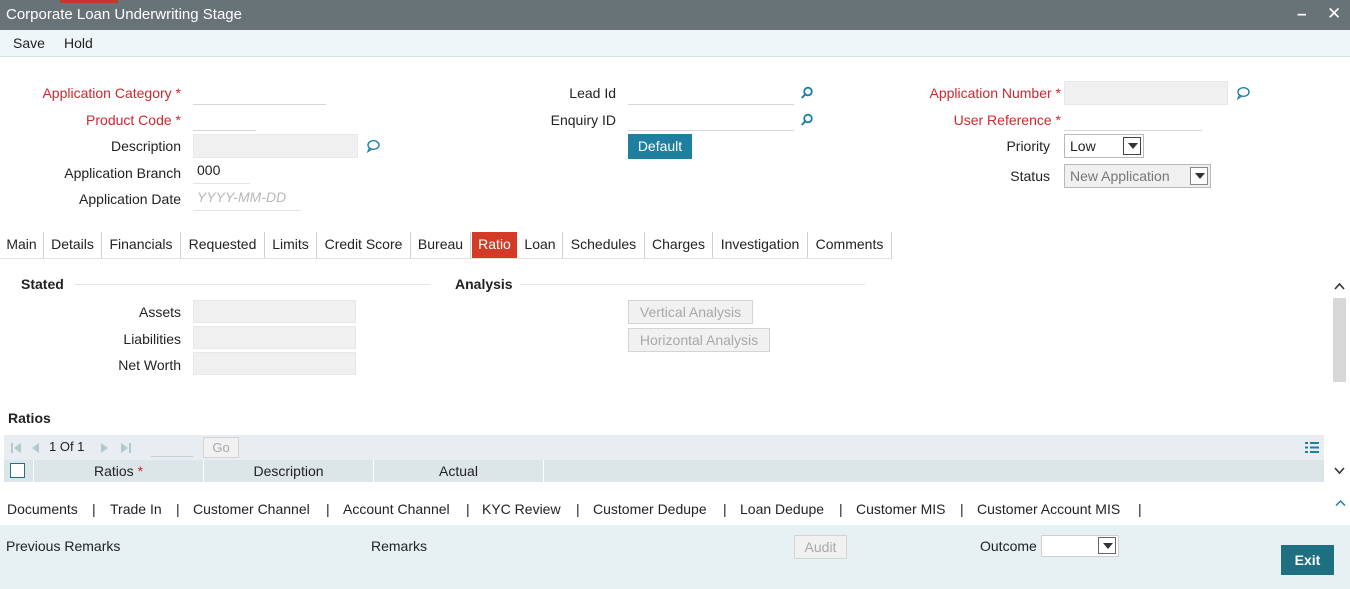 The image size is (1350, 589). Describe the element at coordinates (1307, 560) in the screenshot. I see `exit-button: Exit` at that location.